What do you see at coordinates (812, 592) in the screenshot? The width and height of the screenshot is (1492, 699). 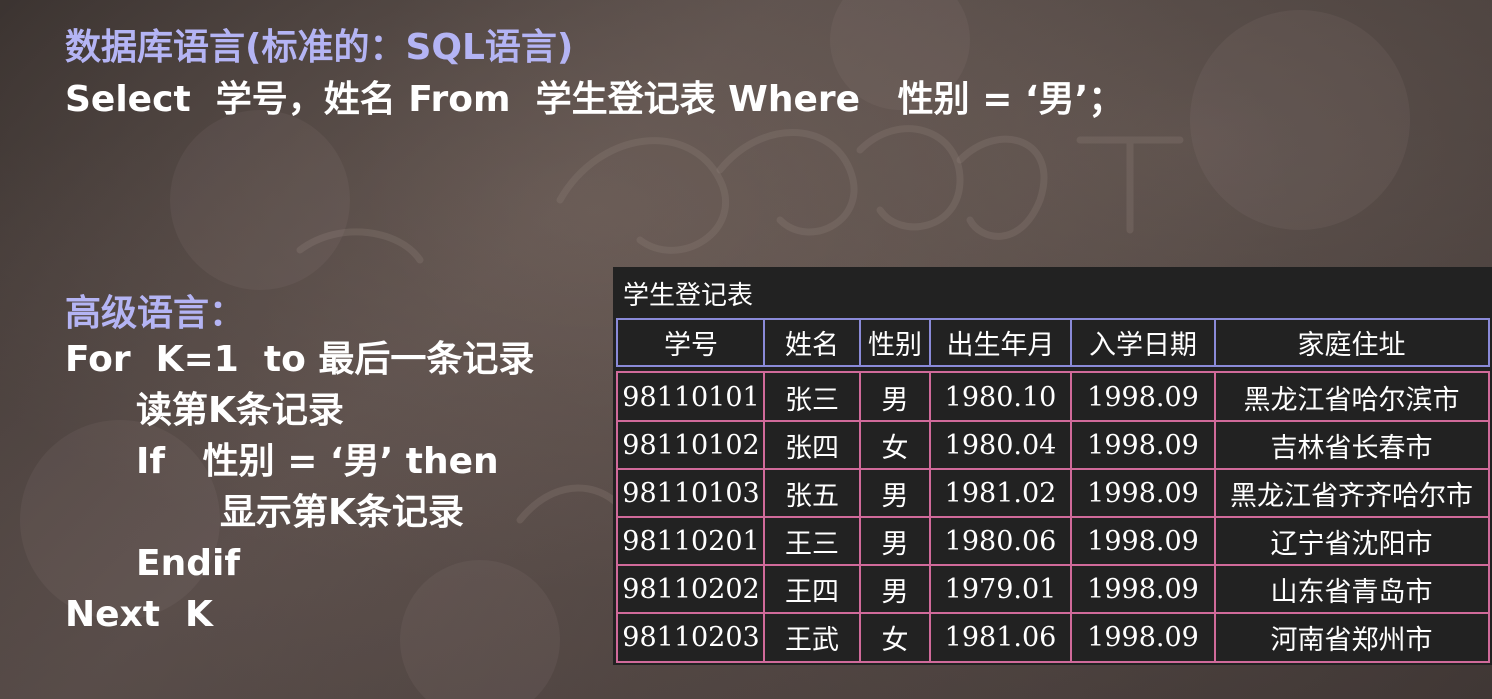 I see `table-cell-name: 王四` at bounding box center [812, 592].